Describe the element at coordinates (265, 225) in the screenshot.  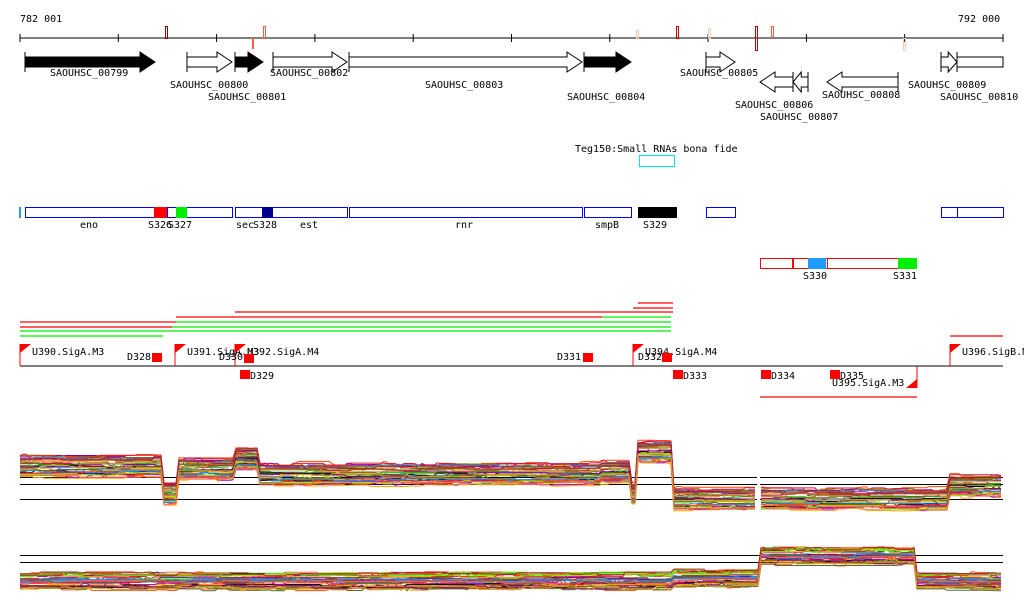
I see `operon-label: S328` at that location.